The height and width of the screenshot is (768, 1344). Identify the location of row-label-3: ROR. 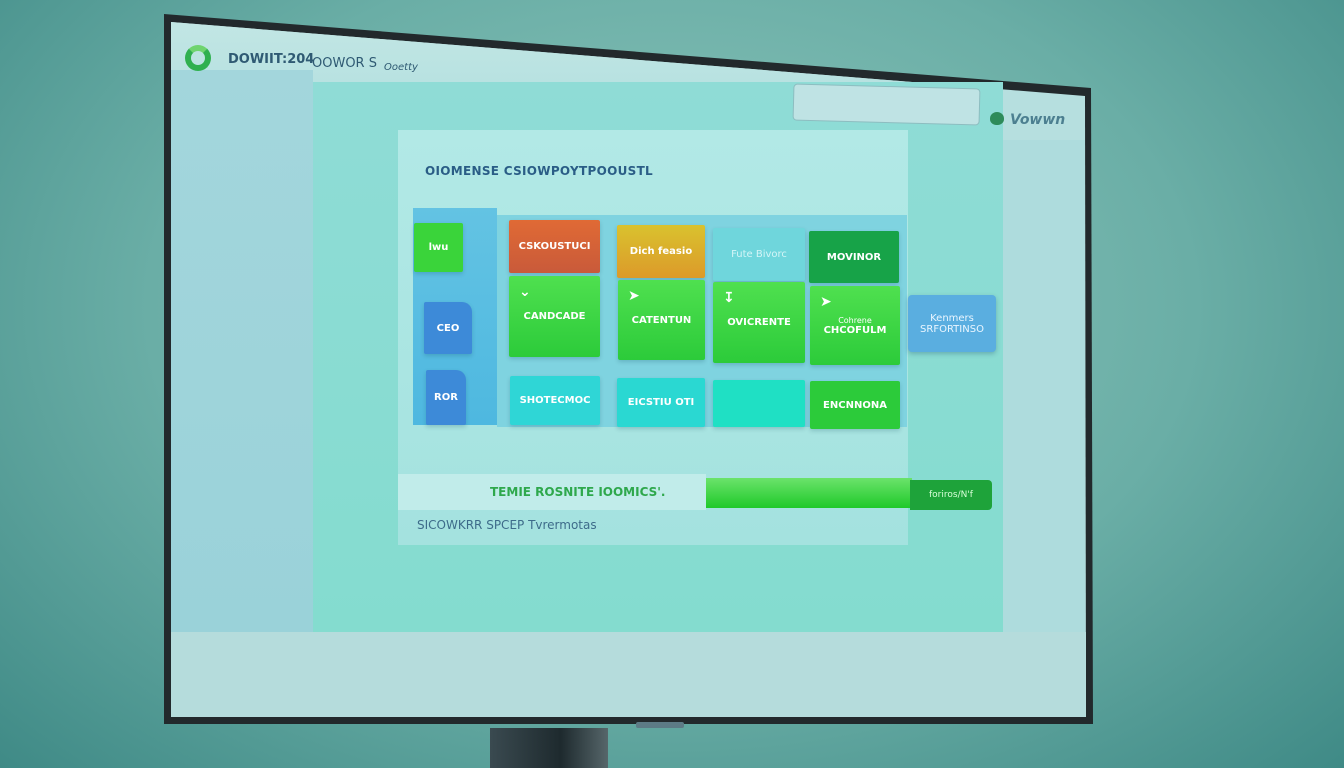
(446, 397).